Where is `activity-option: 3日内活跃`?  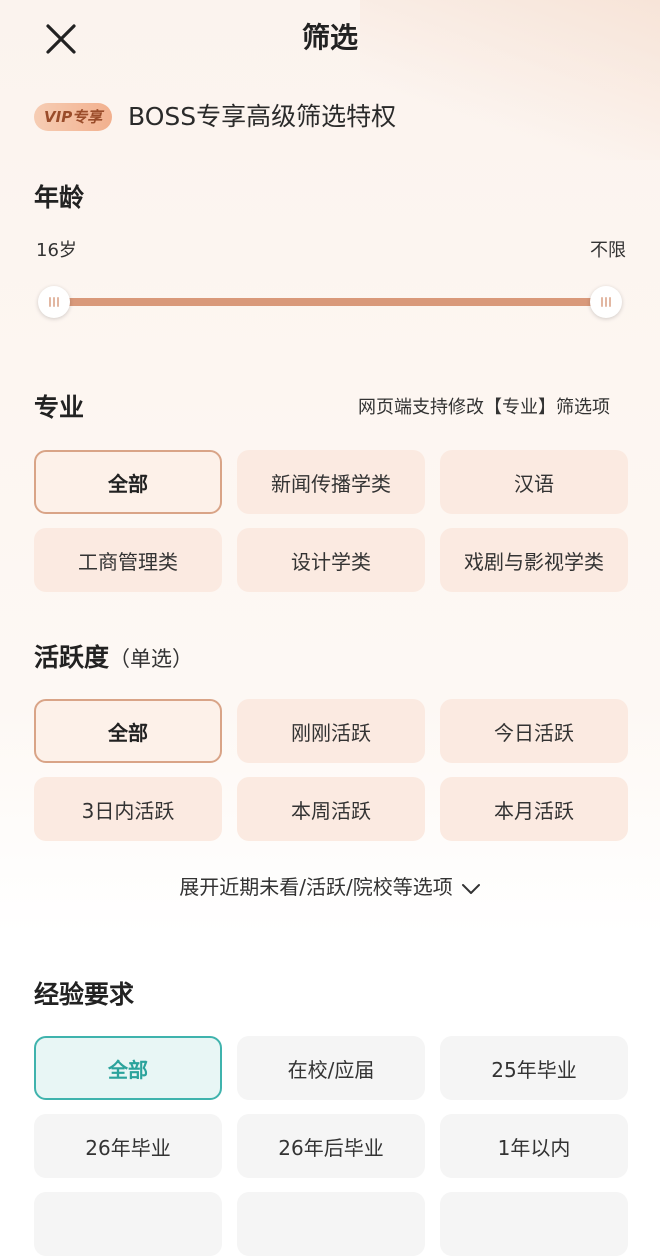 activity-option: 3日内活跃 is located at coordinates (128, 809).